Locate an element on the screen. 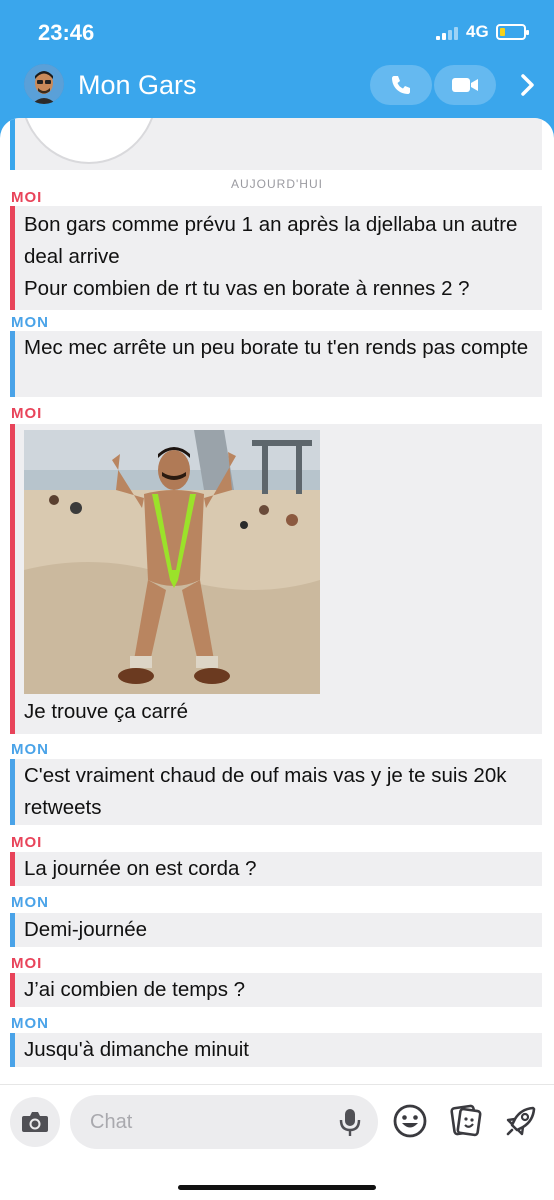  microphone-icon is located at coordinates (350, 1122).